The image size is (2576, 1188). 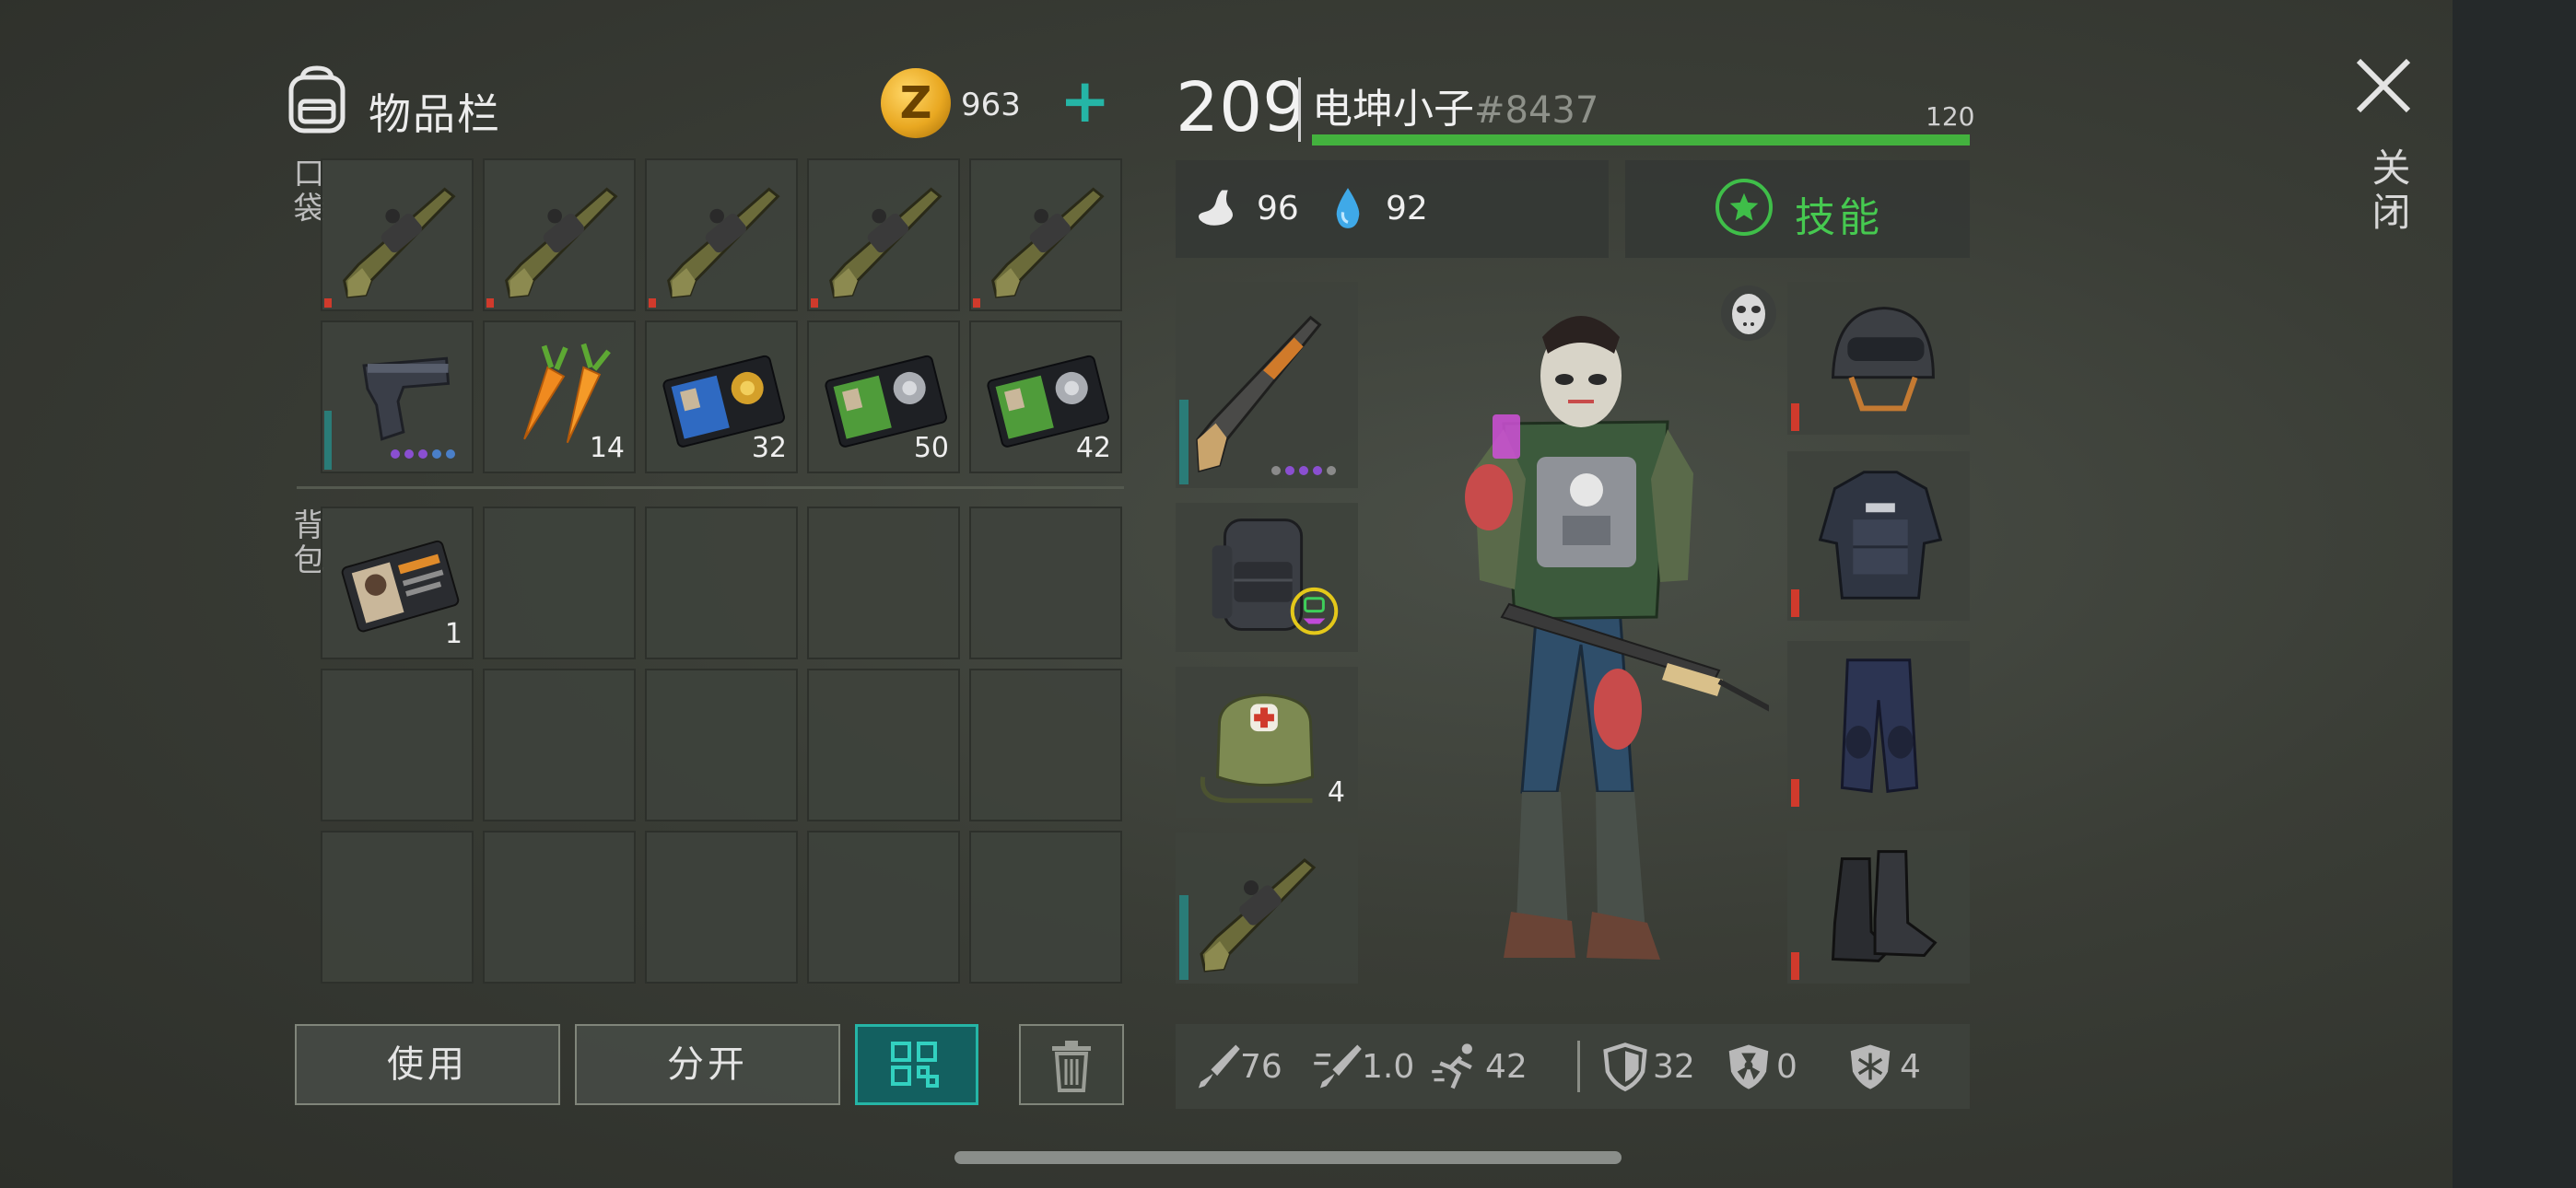 I want to click on pocket-slot-9: 50, so click(x=883, y=396).